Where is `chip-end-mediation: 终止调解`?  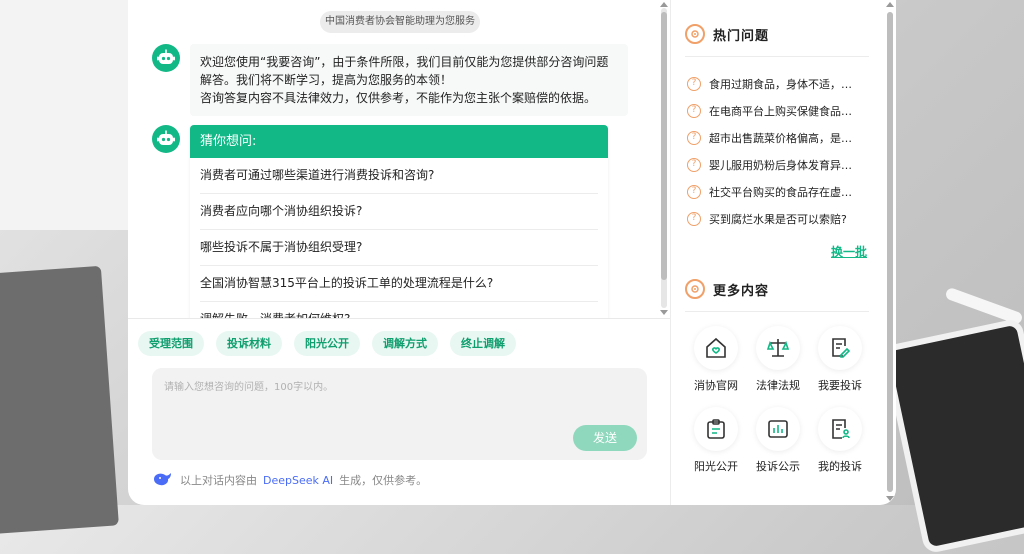
chip-end-mediation: 终止调解 is located at coordinates (483, 343).